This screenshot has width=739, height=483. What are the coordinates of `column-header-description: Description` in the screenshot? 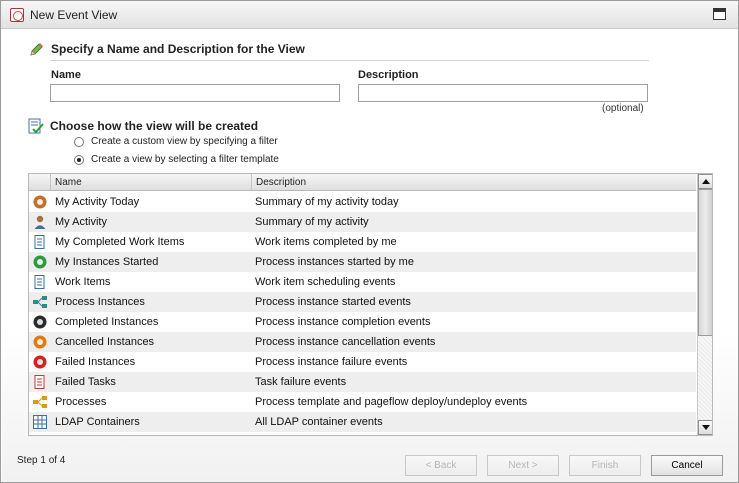 It's located at (474, 182).